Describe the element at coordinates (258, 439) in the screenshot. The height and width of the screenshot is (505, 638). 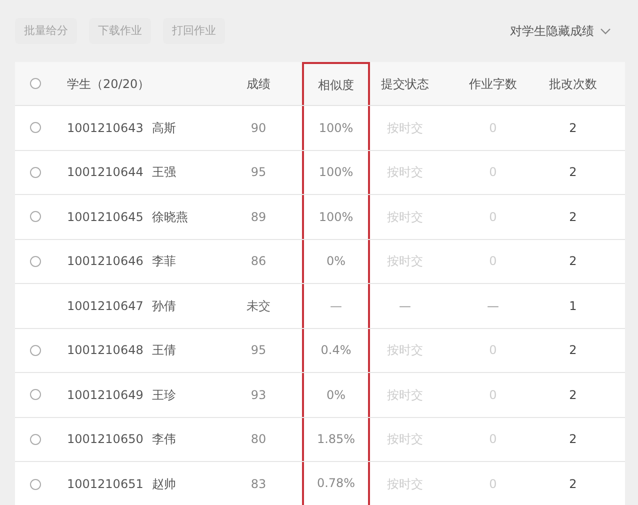
I see `score-value: 80` at that location.